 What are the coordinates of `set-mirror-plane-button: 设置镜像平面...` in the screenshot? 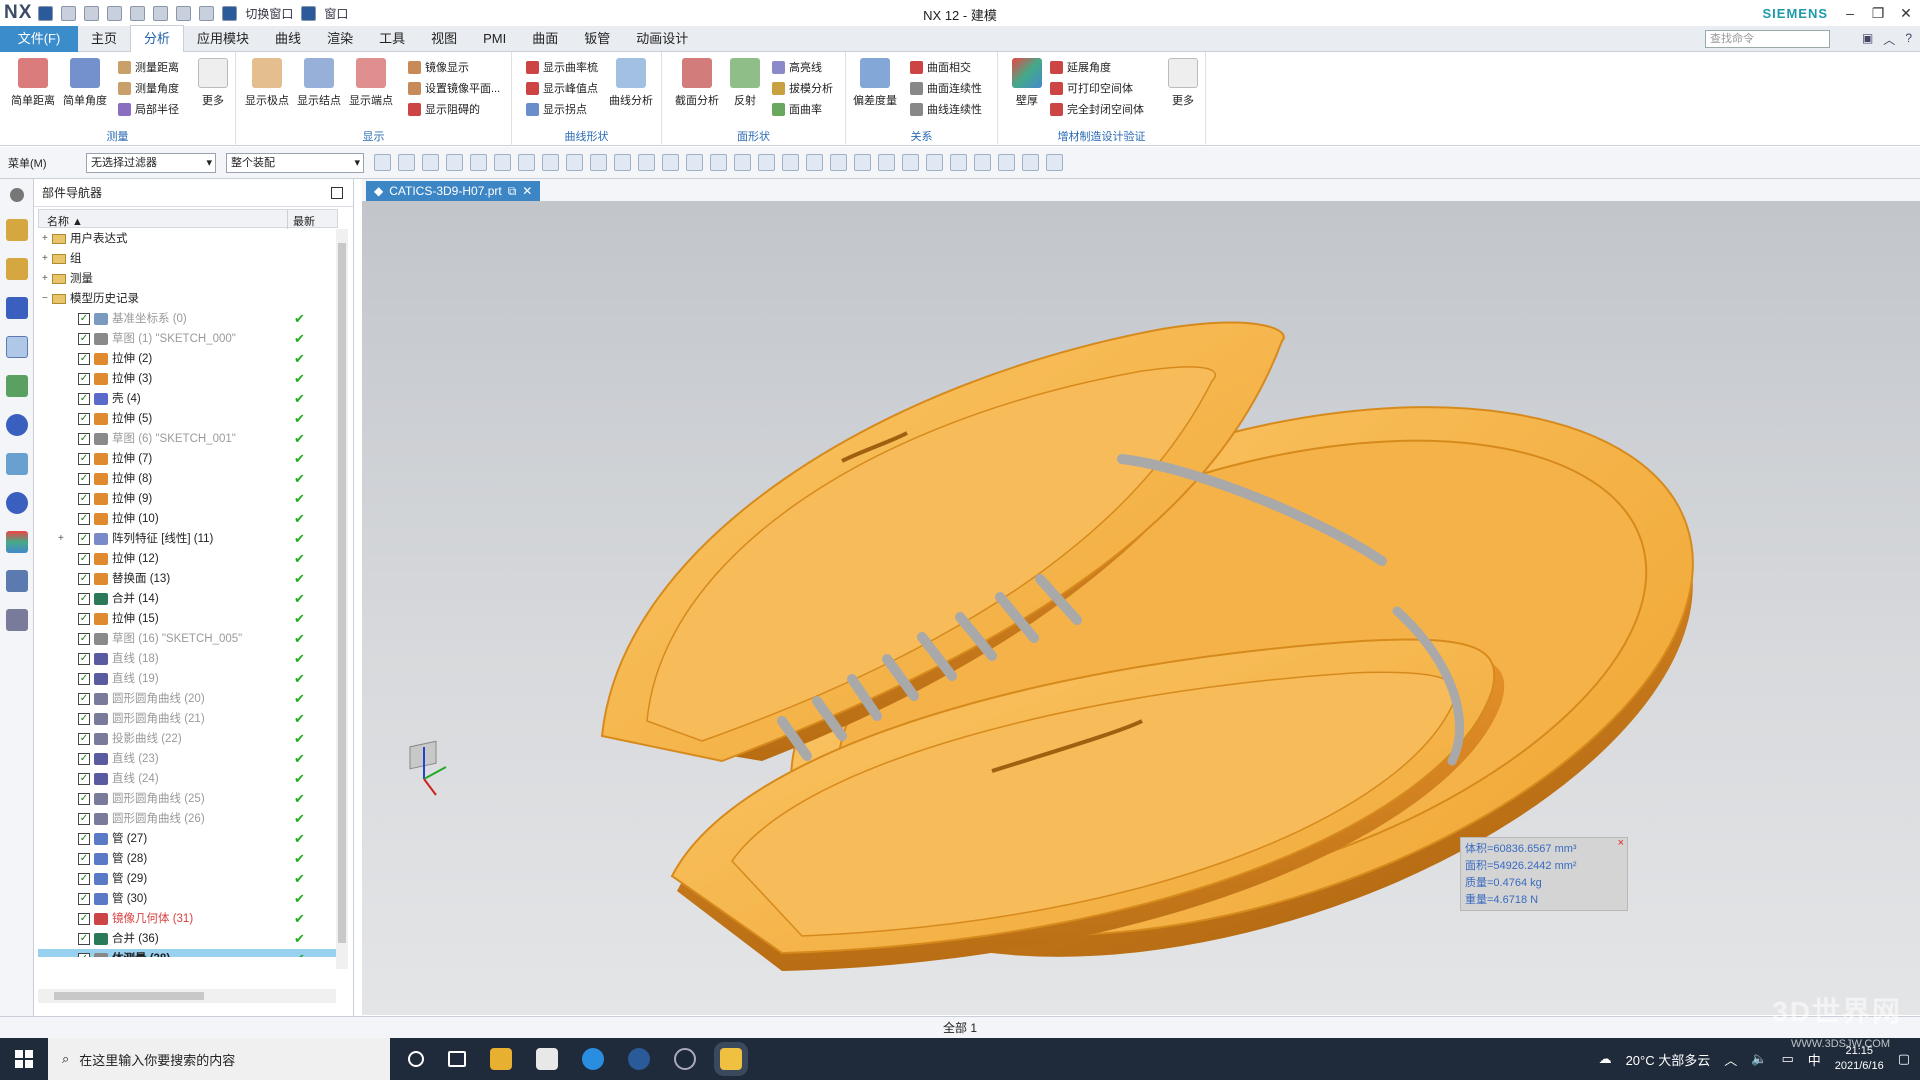 It's located at (454, 88).